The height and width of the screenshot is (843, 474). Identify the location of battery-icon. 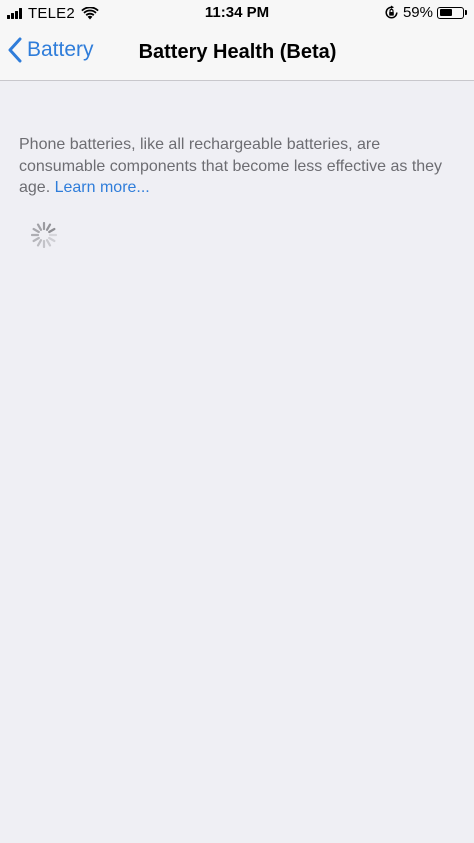
(450, 12).